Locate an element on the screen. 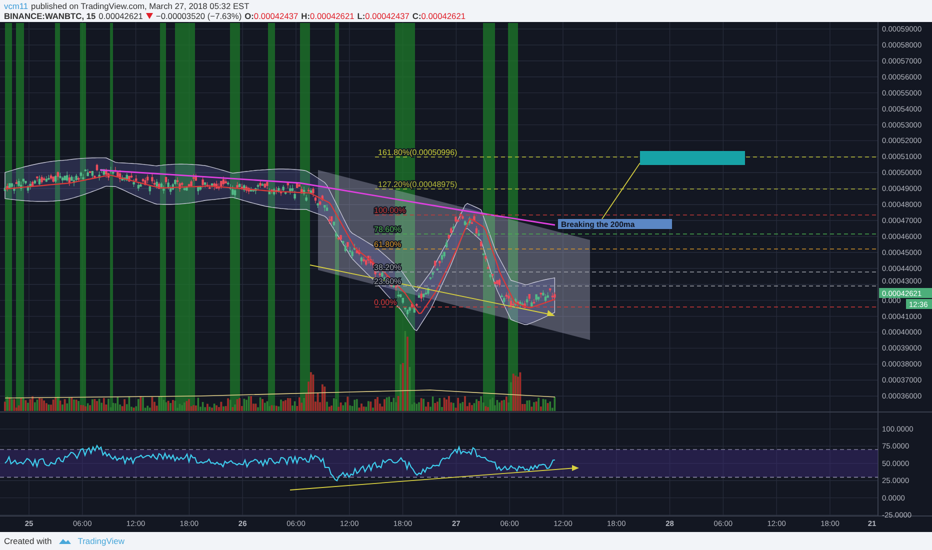 The image size is (932, 550). ohlc-label: H: is located at coordinates (305, 16).